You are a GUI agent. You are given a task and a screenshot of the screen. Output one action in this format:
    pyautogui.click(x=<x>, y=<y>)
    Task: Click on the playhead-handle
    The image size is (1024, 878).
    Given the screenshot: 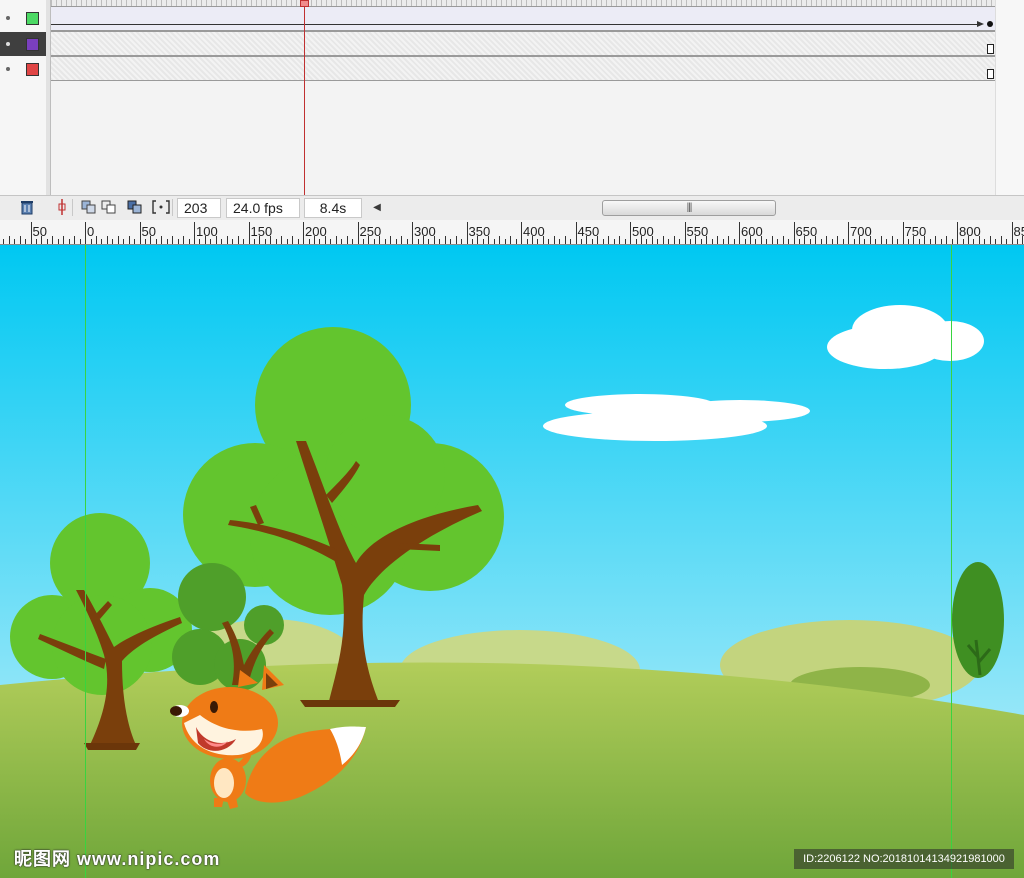 What is the action you would take?
    pyautogui.click(x=304, y=3)
    